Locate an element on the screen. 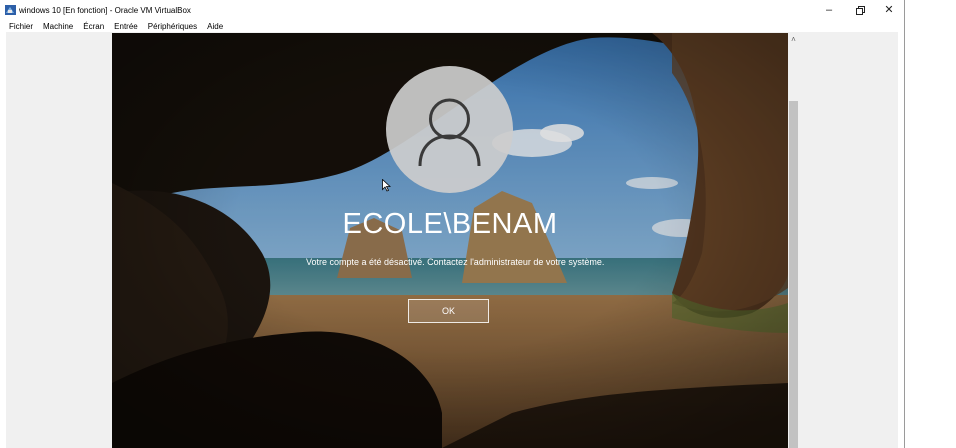 The image size is (956, 448). minimize-button: – is located at coordinates (829, 10).